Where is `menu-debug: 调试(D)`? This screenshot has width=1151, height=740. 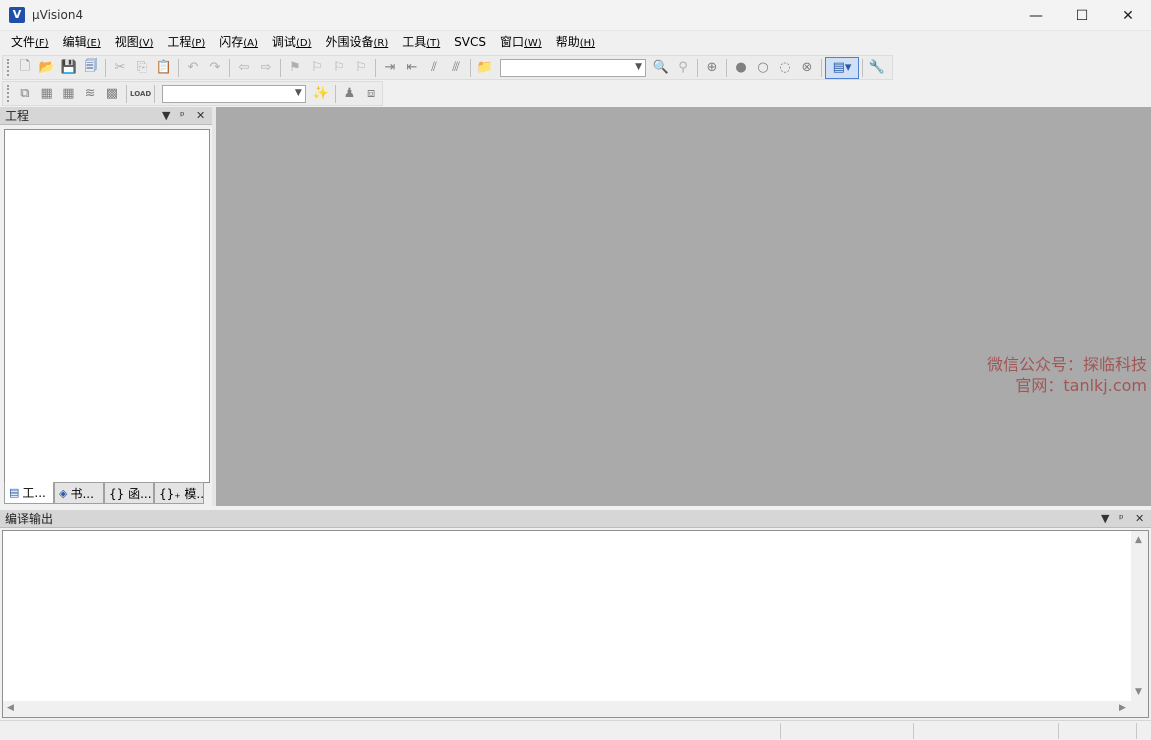
menu-debug: 调试(D) is located at coordinates (292, 42).